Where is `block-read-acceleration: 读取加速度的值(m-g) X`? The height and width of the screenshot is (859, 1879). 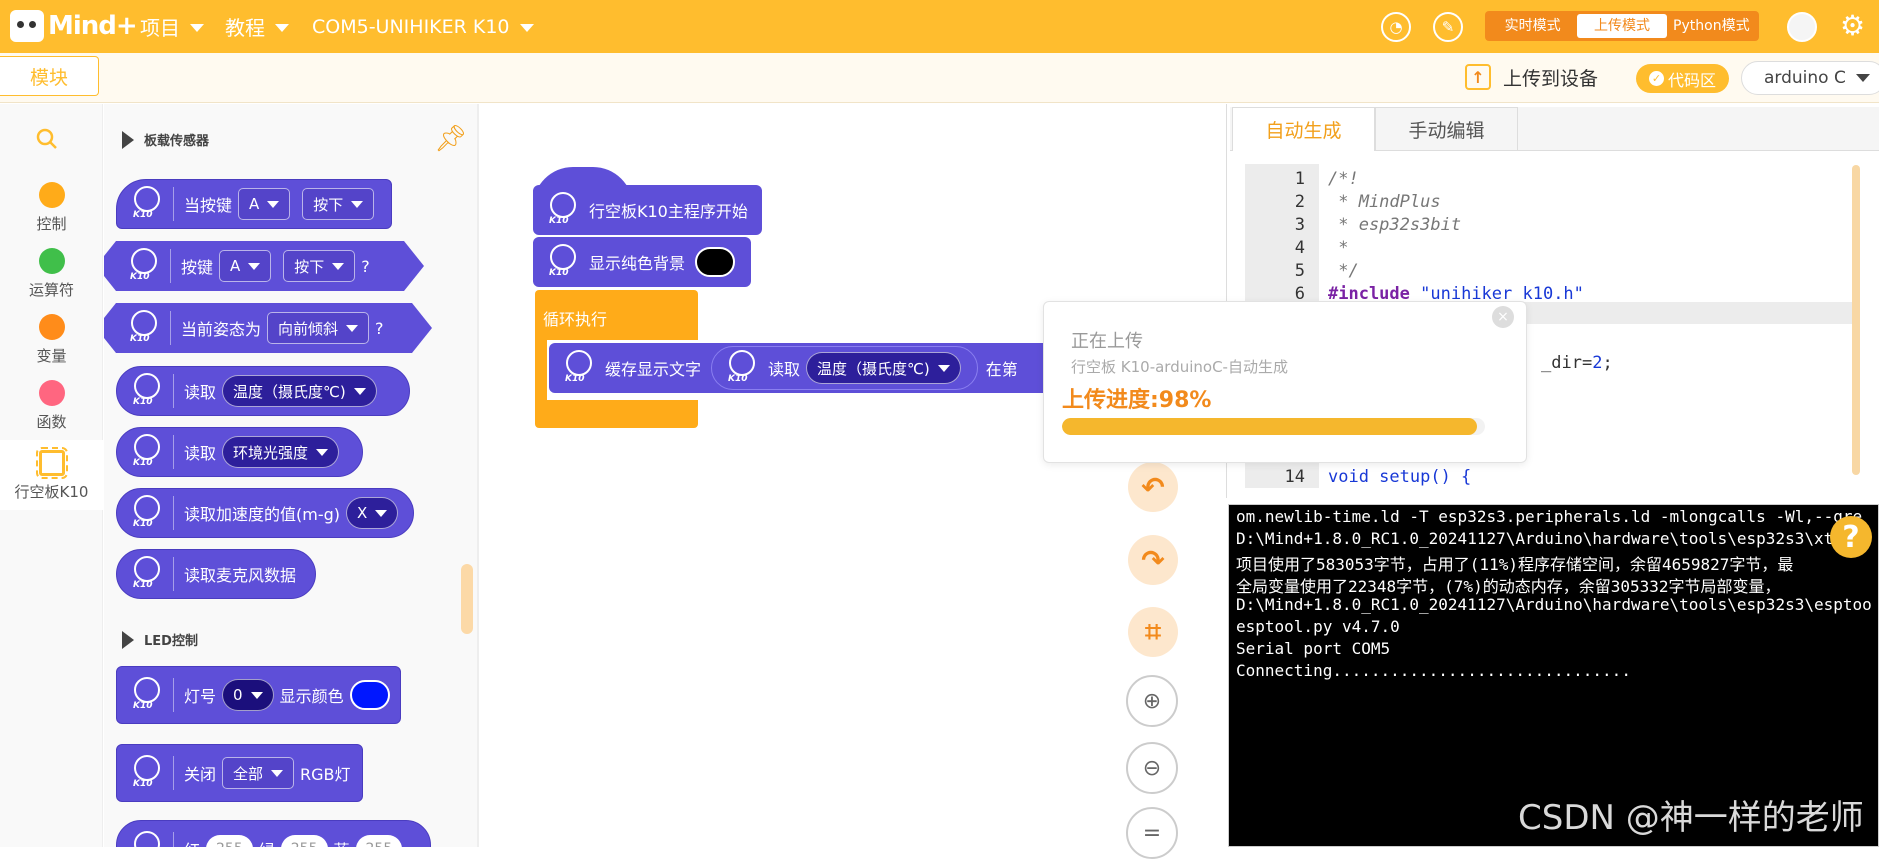 block-read-acceleration: 读取加速度的值(m-g) X is located at coordinates (265, 513).